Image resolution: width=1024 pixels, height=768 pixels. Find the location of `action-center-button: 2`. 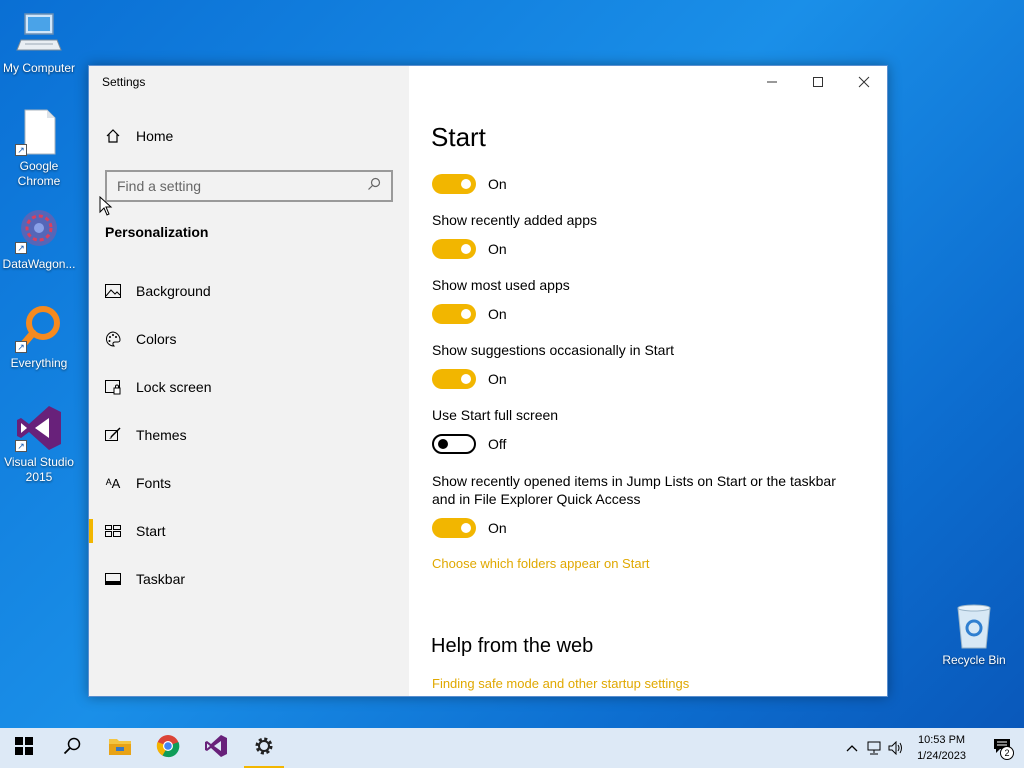

action-center-button: 2 is located at coordinates (1002, 748).